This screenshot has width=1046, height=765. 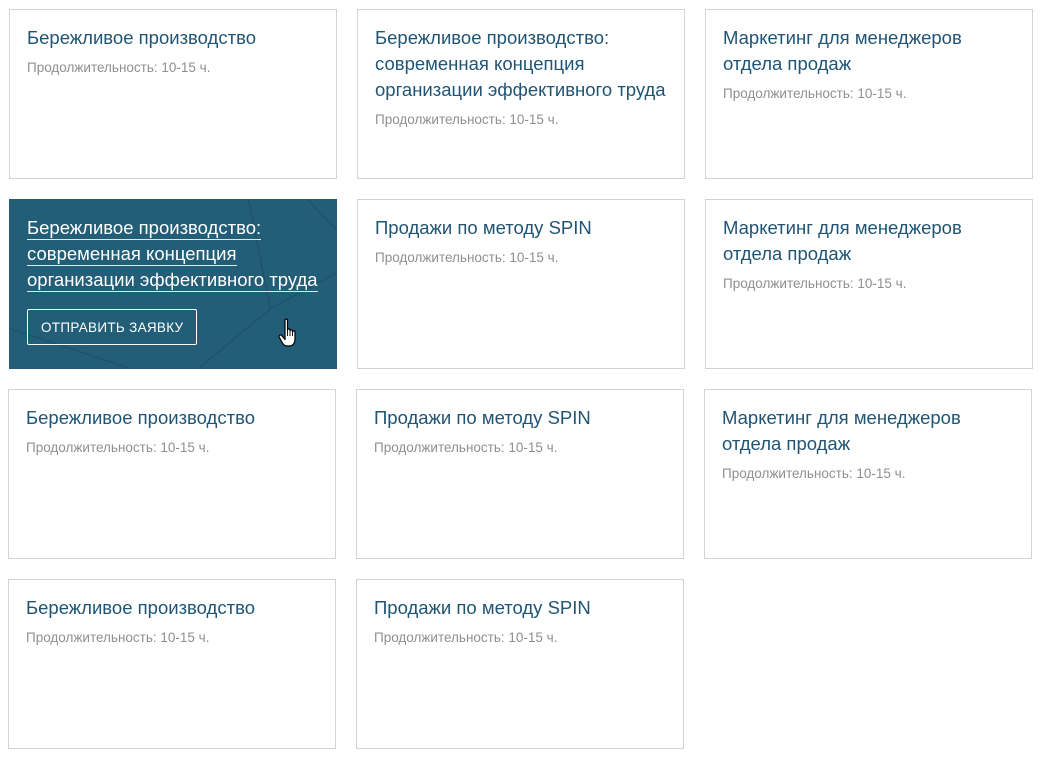 What do you see at coordinates (112, 327) in the screenshot?
I see `send-request-button: ОТПРАВИТЬ ЗАЯВКУ` at bounding box center [112, 327].